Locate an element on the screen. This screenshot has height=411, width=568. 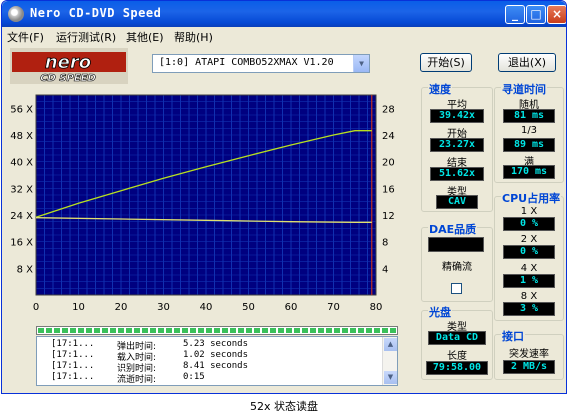
speed-avg-value: 39.42x is located at coordinates (457, 116).